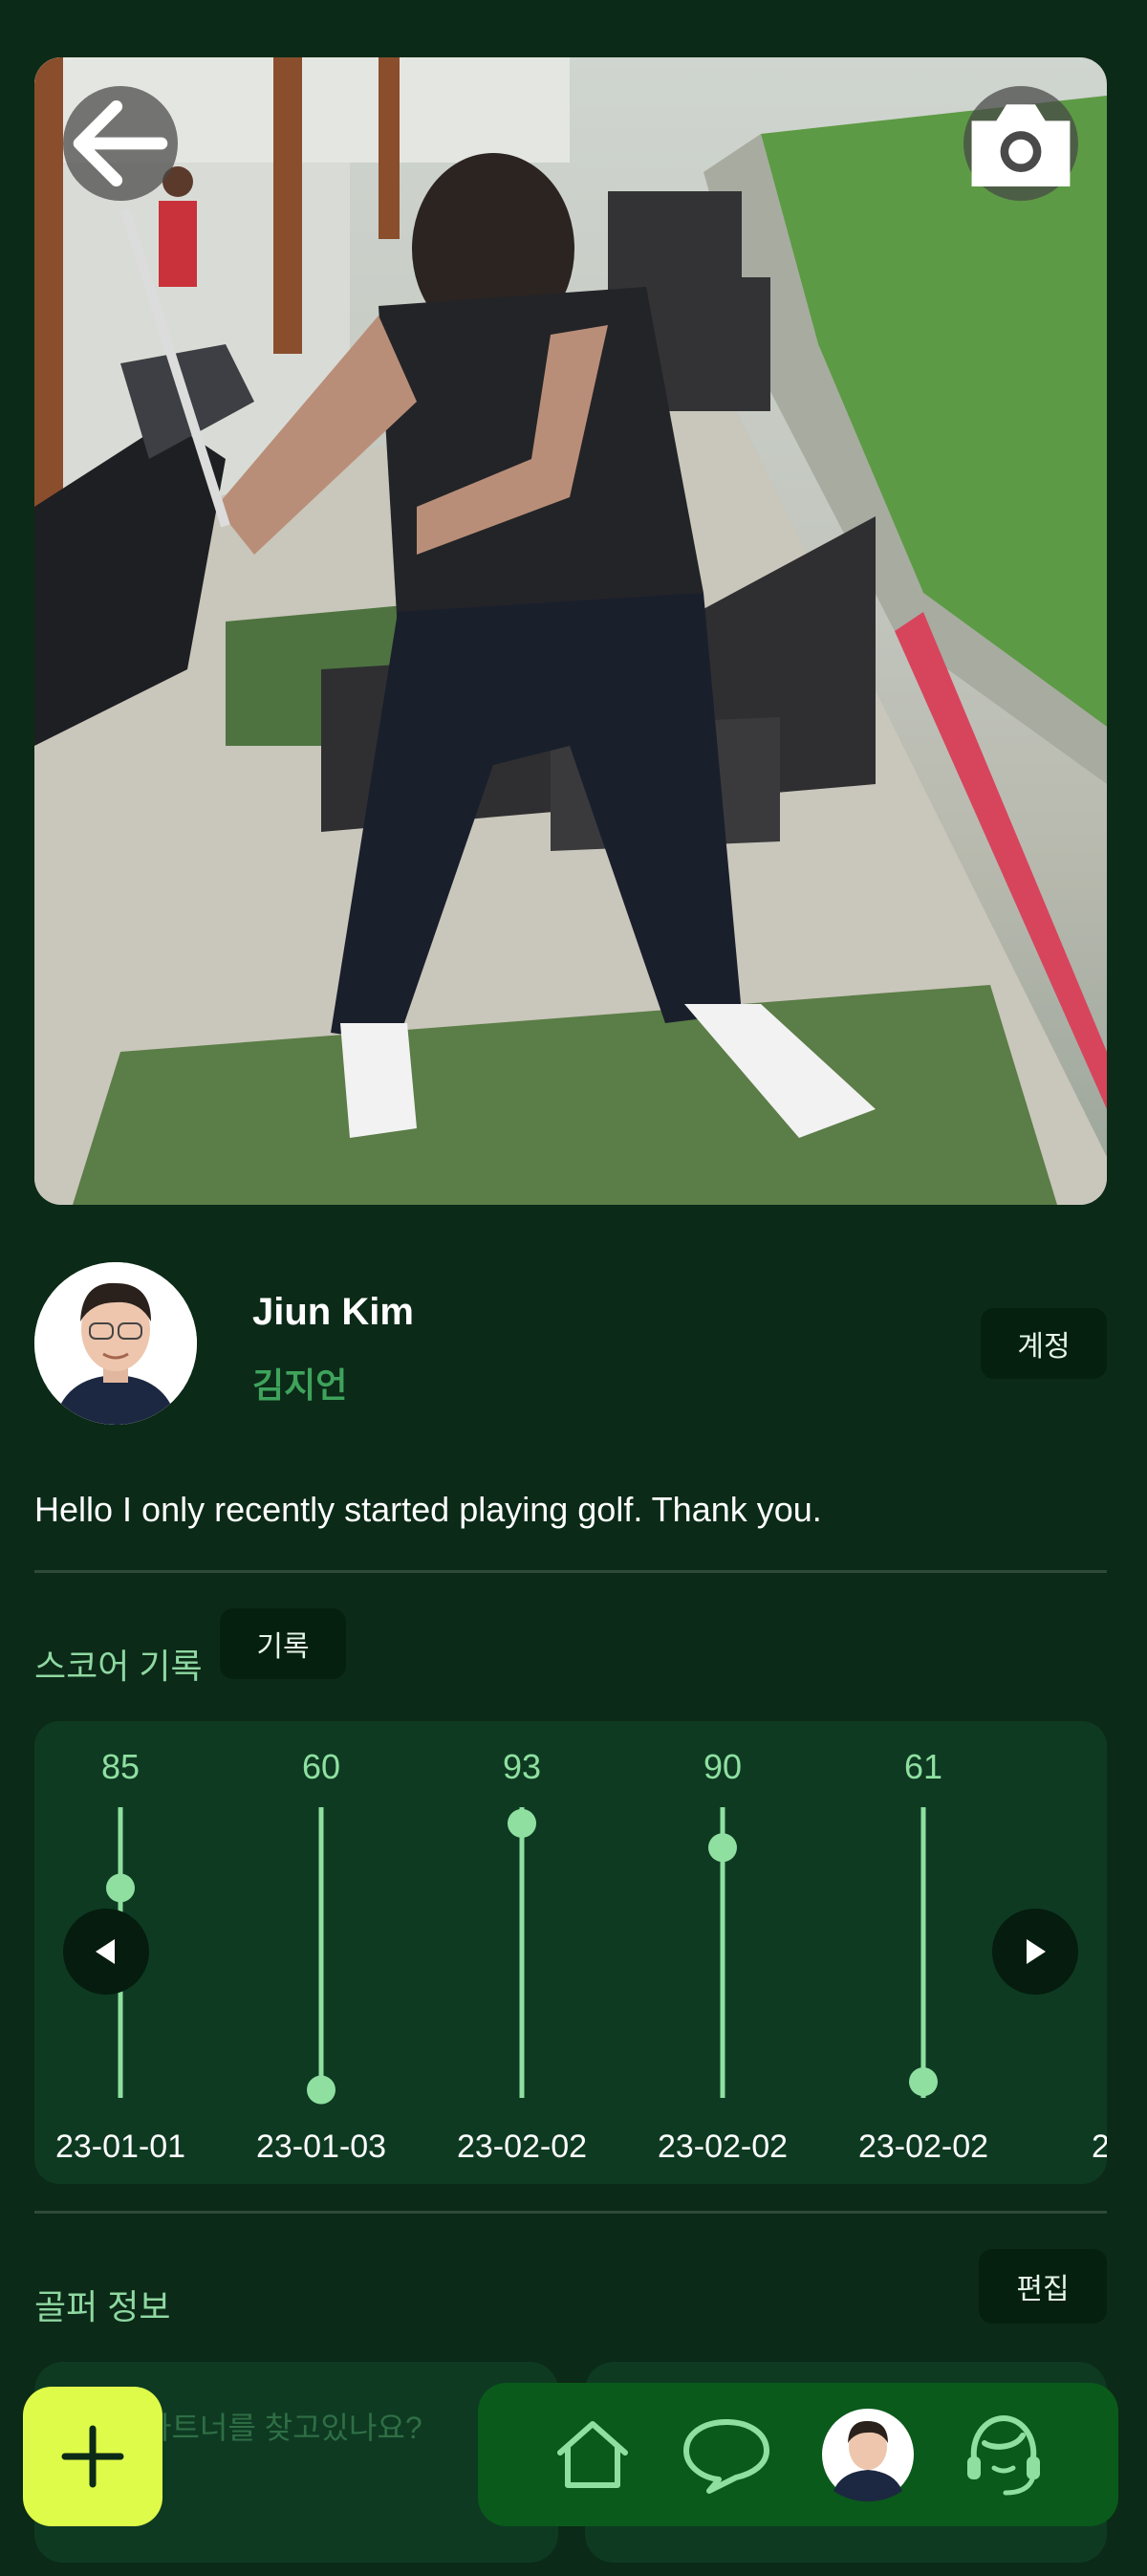 The image size is (1147, 2576). I want to click on score-section-title: 스코어 기록, so click(118, 1666).